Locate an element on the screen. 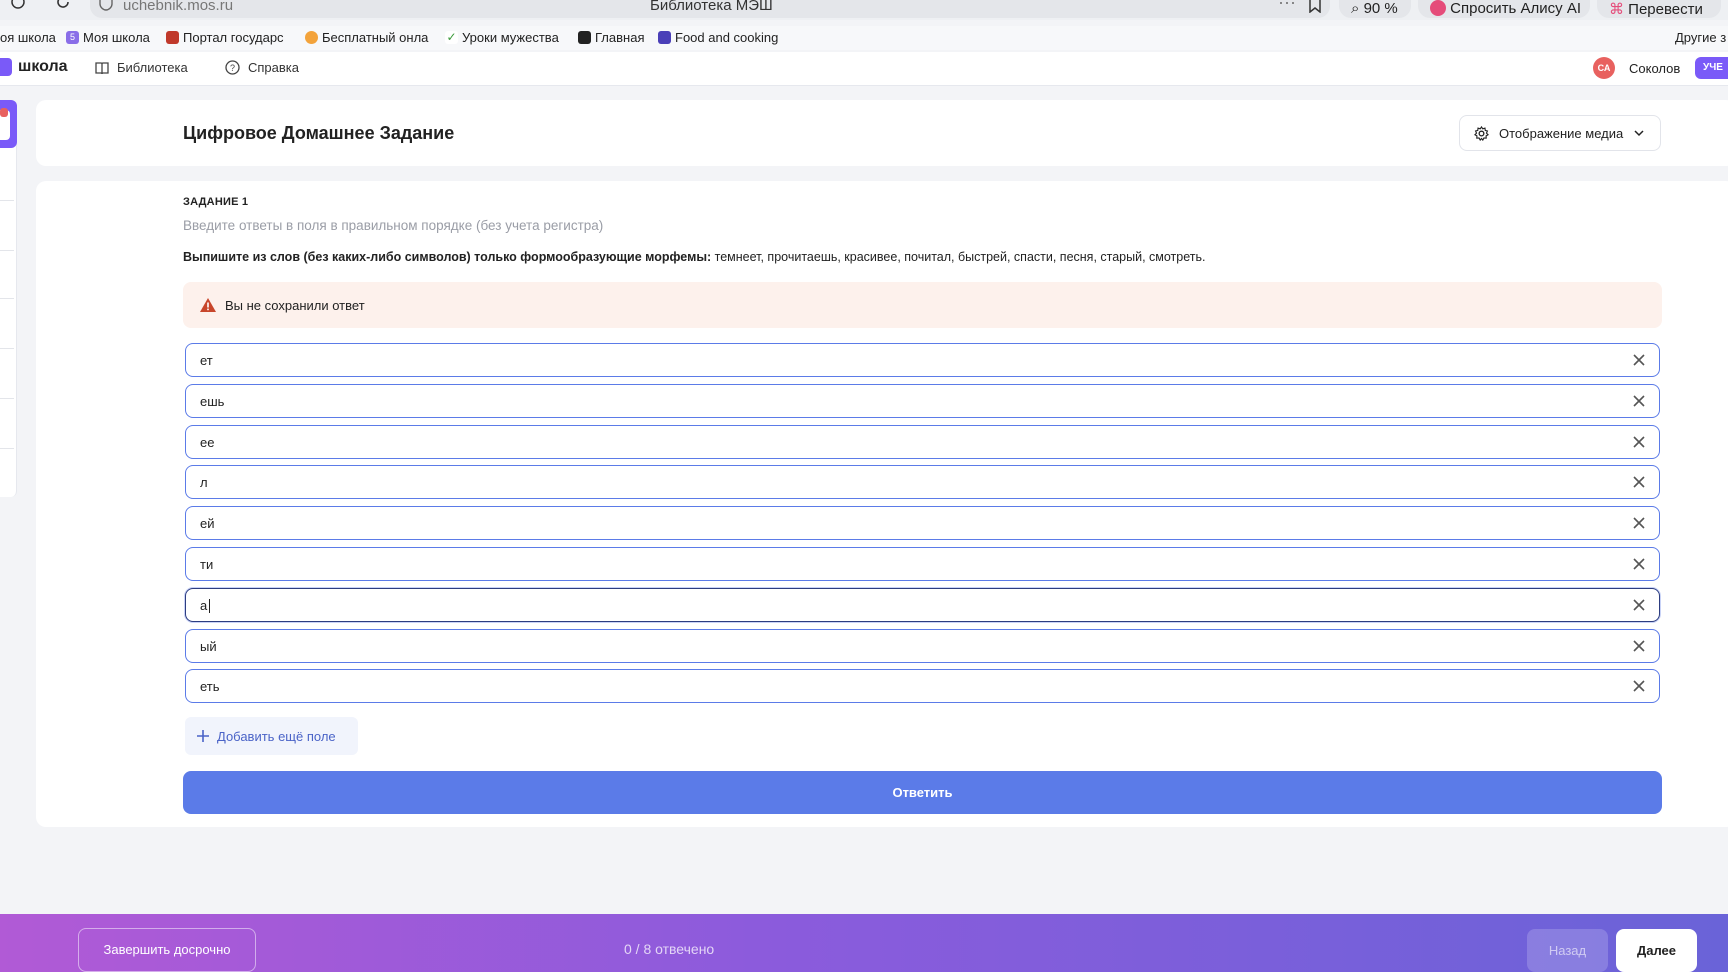 This screenshot has height=972, width=1728. answer-field: ей is located at coordinates (922, 523).